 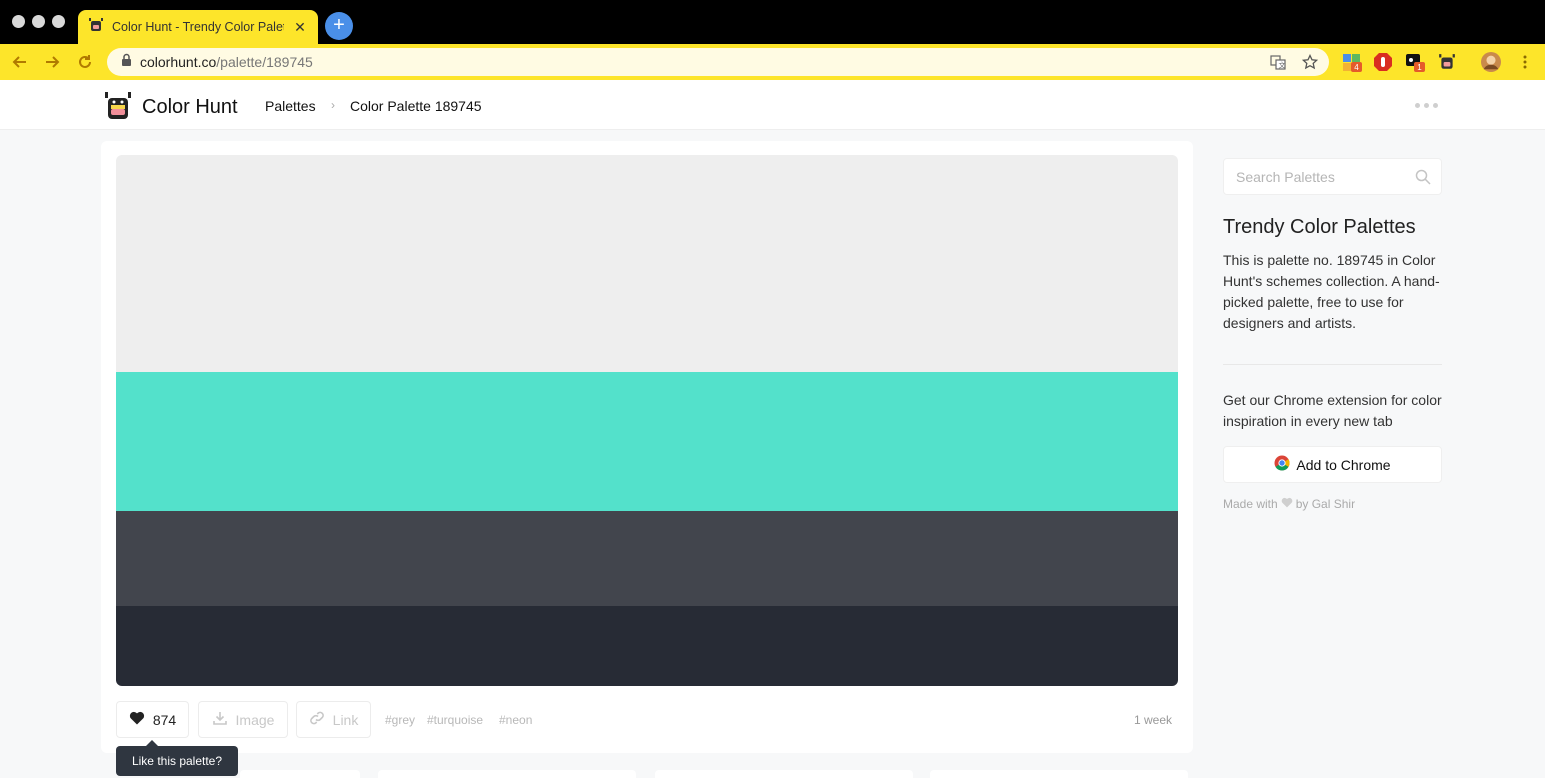 I want to click on search-icon, so click(x=1423, y=179).